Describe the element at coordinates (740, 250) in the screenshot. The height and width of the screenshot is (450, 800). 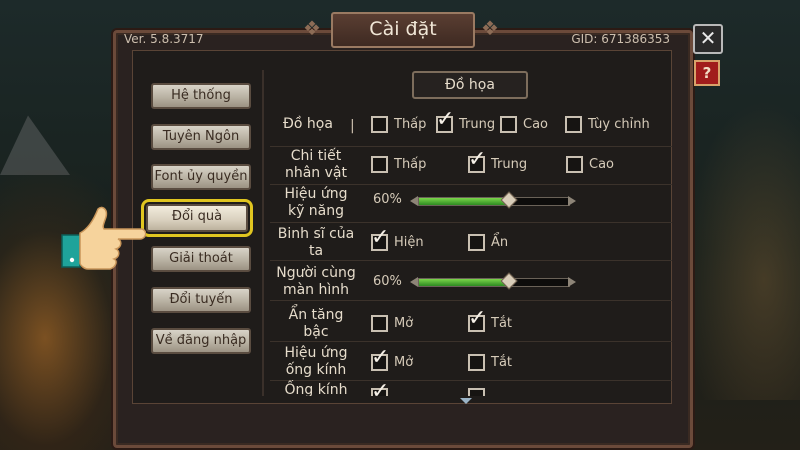
I see `background-glow-right` at that location.